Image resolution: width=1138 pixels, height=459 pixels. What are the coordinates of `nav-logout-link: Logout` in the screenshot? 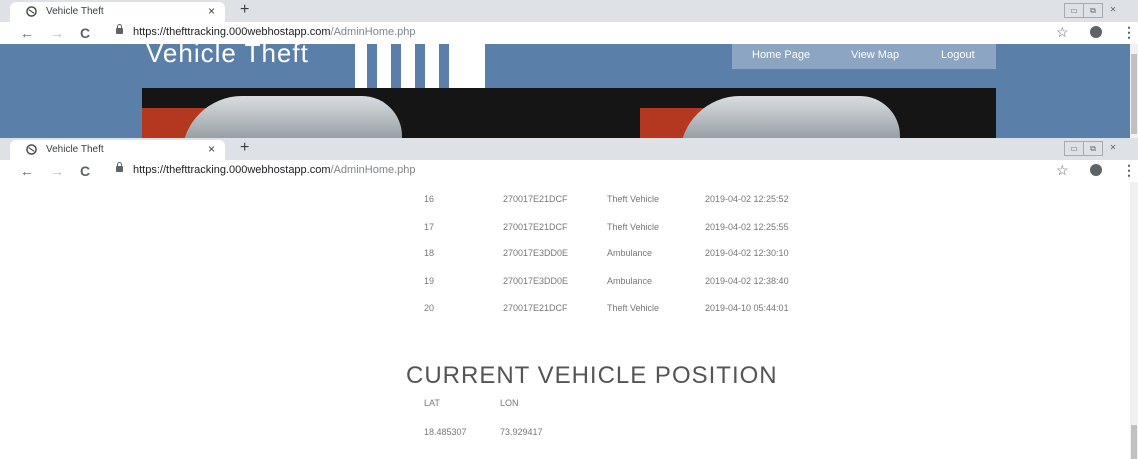 It's located at (958, 55).